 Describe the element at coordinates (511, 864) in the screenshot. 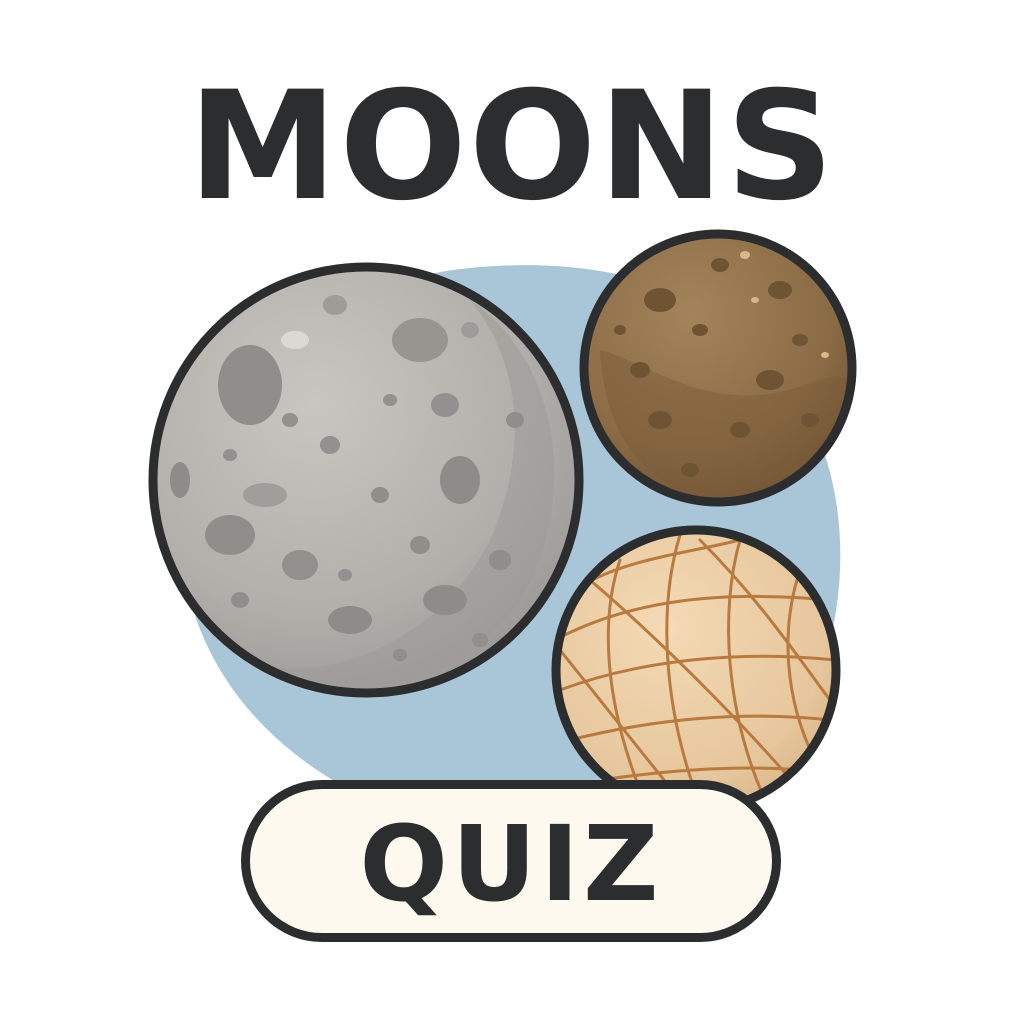

I see `quiz-button-label: QUIZ` at that location.